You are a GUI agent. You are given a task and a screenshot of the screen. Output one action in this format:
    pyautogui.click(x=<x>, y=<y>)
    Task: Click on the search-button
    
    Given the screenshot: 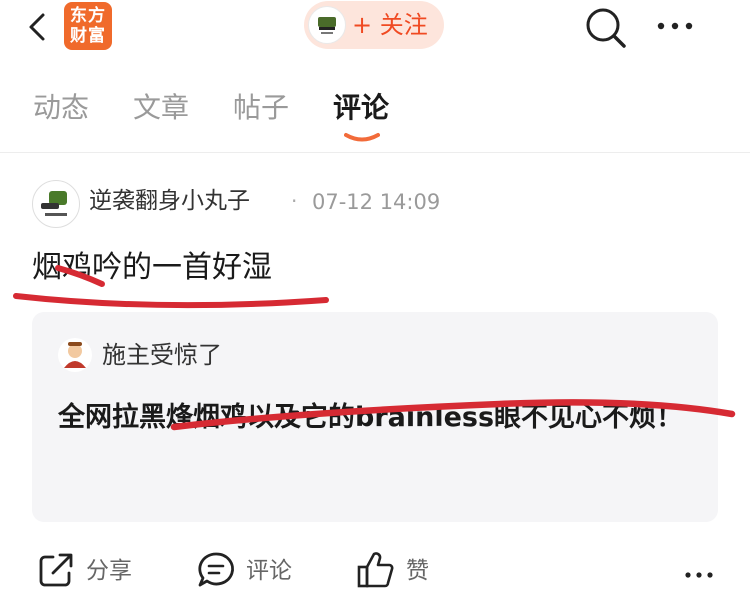 What is the action you would take?
    pyautogui.click(x=606, y=28)
    